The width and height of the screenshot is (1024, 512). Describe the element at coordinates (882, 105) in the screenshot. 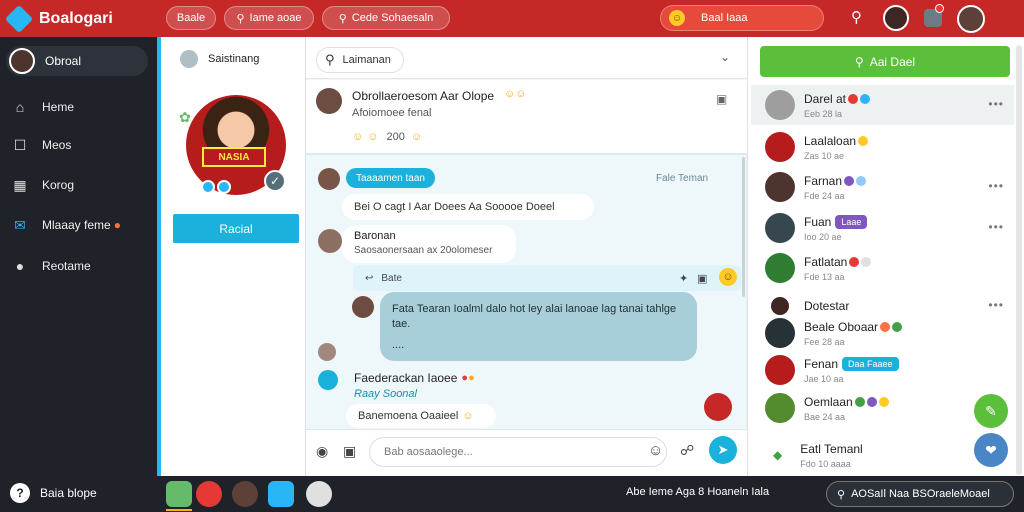

I see `contact-item: Darel at Eeb 28 la •••` at that location.